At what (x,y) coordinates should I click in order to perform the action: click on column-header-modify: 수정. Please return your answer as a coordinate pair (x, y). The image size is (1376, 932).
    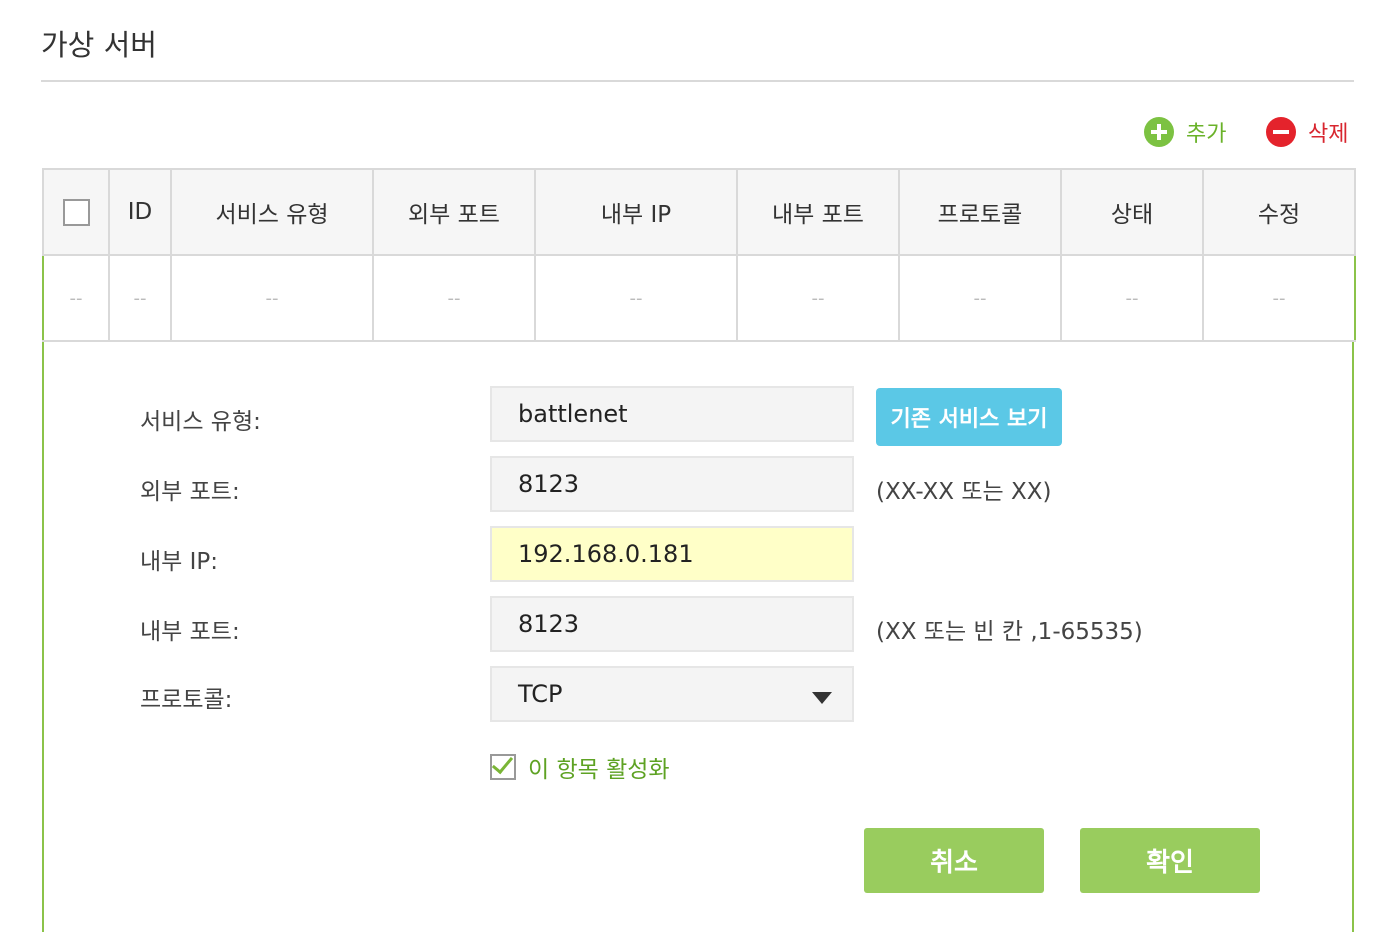
    Looking at the image, I should click on (1279, 212).